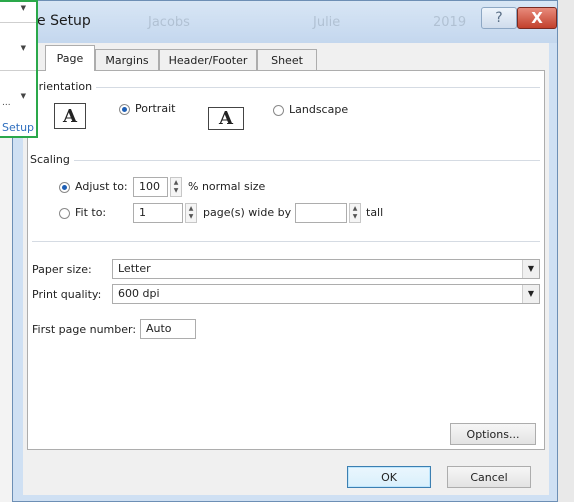  Describe the element at coordinates (124, 109) in the screenshot. I see `portrait-radio` at that location.